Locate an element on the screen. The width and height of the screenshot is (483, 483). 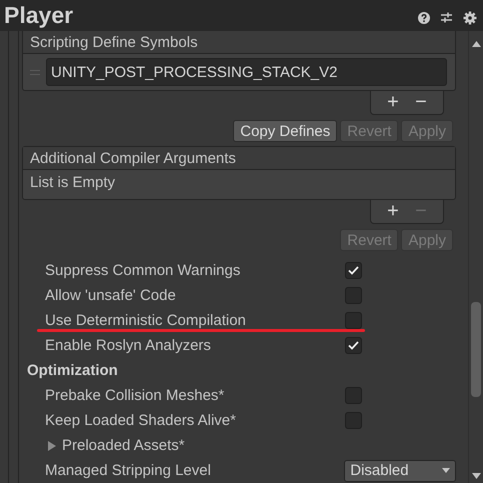
scrollbar-thumb is located at coordinates (476, 349).